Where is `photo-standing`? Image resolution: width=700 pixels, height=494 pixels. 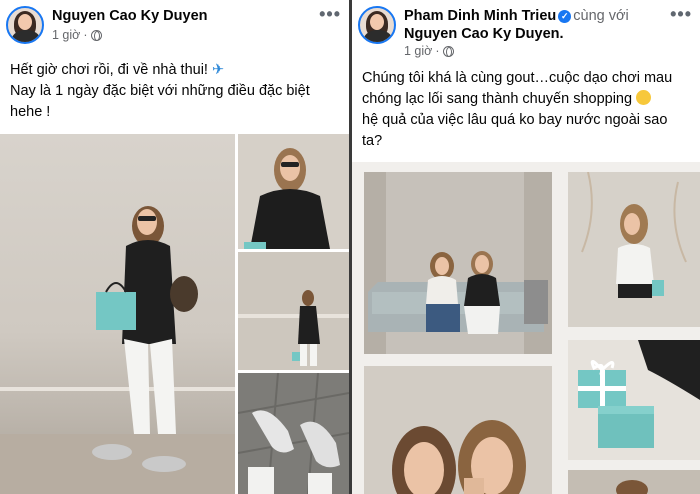 photo-standing is located at coordinates (634, 249).